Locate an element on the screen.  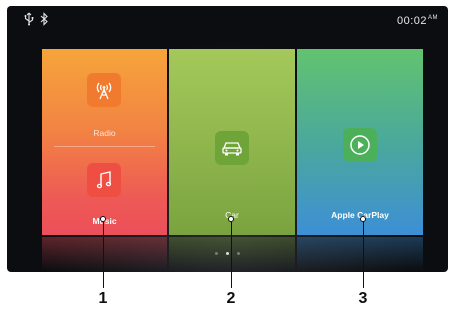
music-note-icon is located at coordinates (104, 180).